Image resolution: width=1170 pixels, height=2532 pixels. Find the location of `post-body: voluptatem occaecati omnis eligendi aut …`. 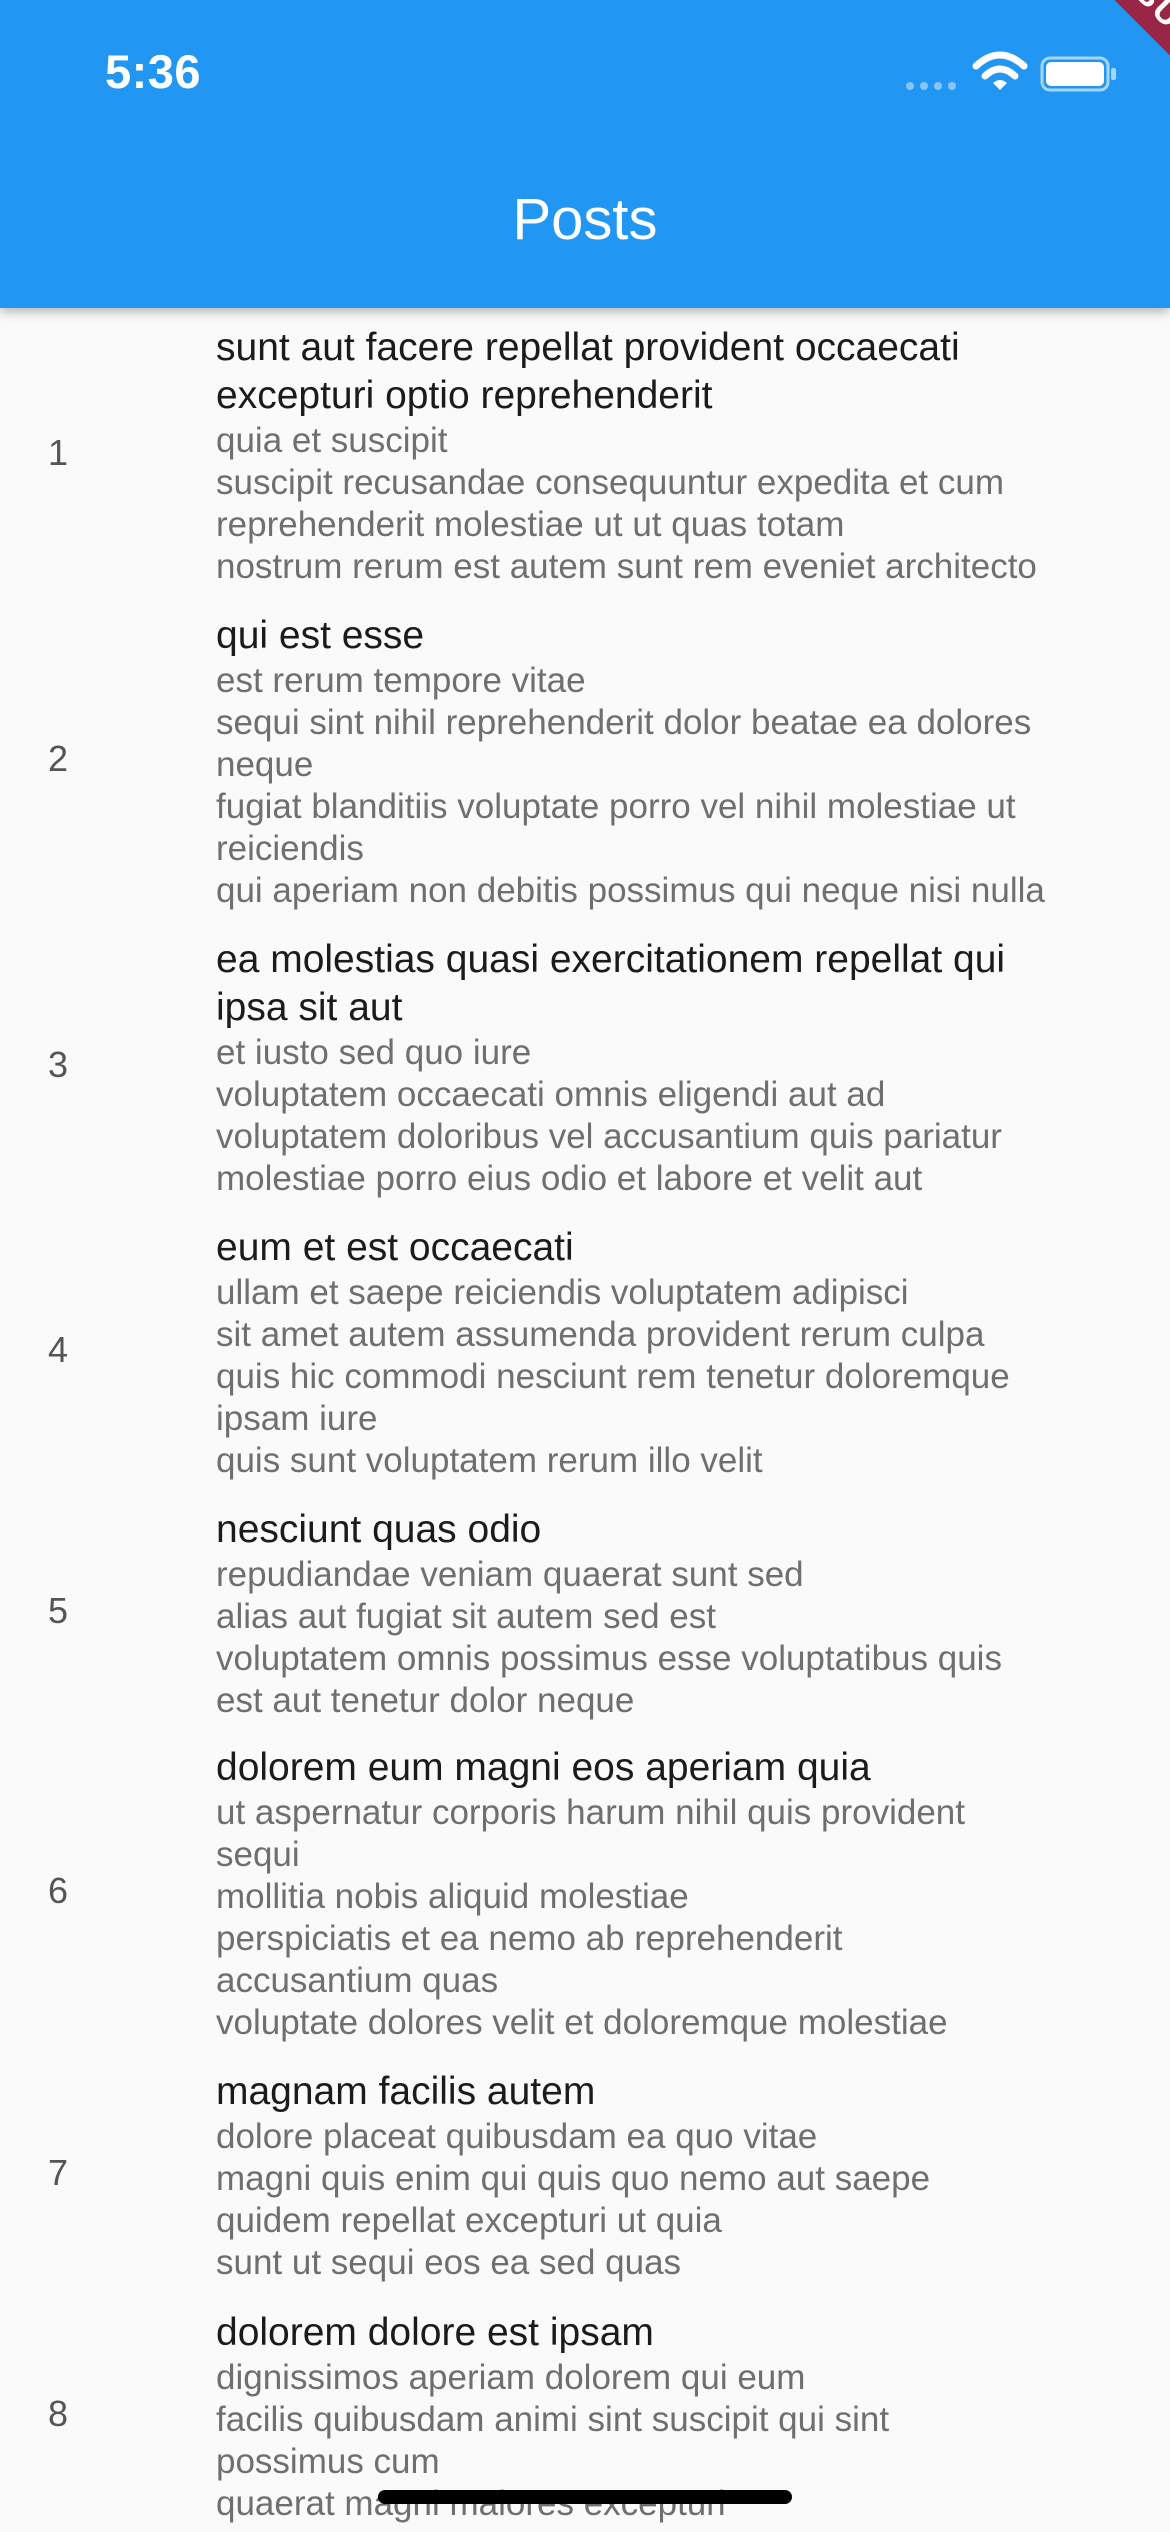

post-body: voluptatem occaecati omnis eligendi aut … is located at coordinates (551, 1094).